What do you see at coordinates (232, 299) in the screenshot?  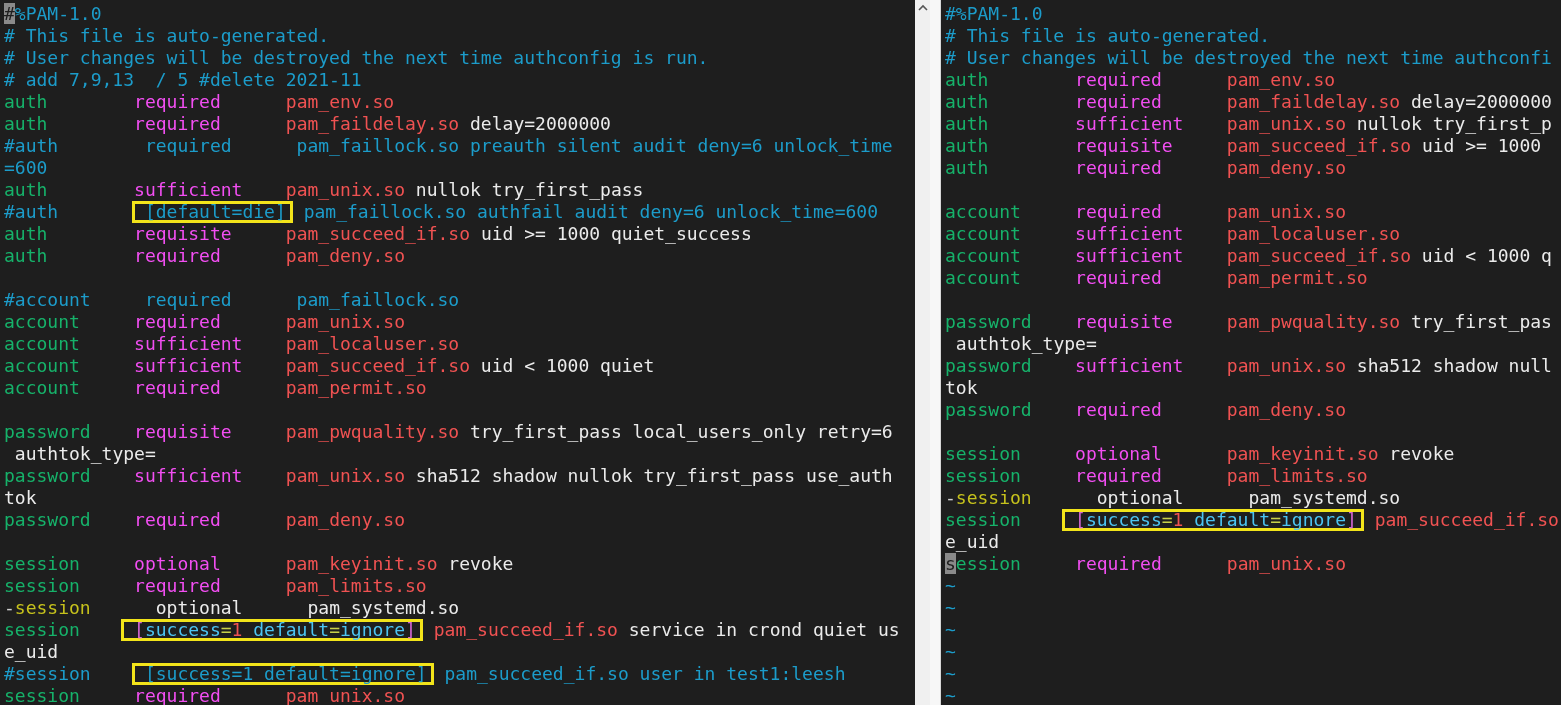 I see `comment-text: #account required pam_faillock.so` at bounding box center [232, 299].